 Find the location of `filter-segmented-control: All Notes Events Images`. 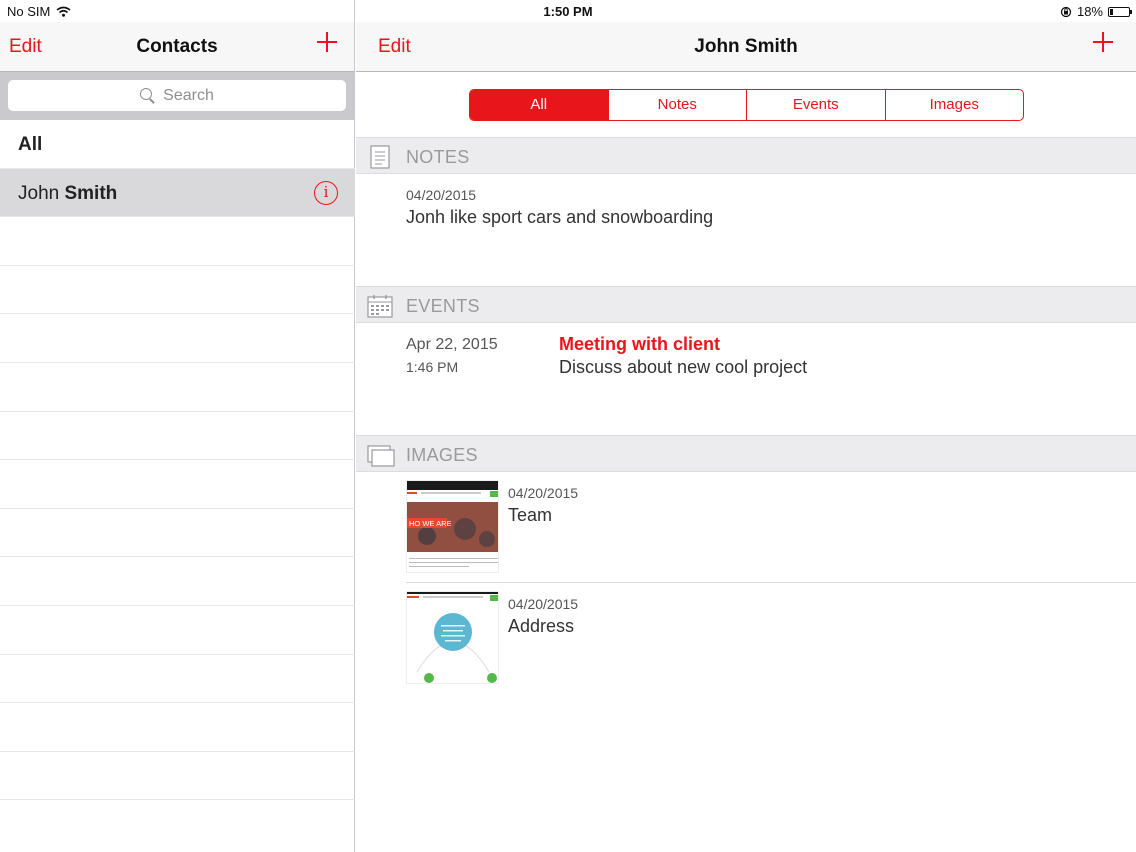

filter-segmented-control: All Notes Events Images is located at coordinates (746, 105).